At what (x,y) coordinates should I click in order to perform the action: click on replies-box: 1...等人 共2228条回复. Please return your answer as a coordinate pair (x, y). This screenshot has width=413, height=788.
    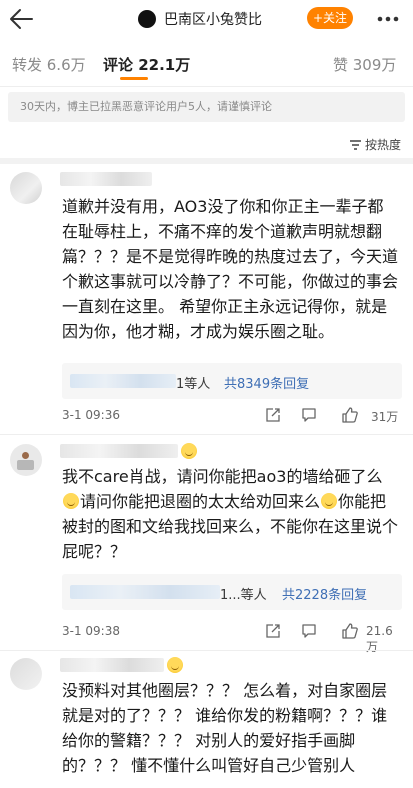
    Looking at the image, I should click on (232, 592).